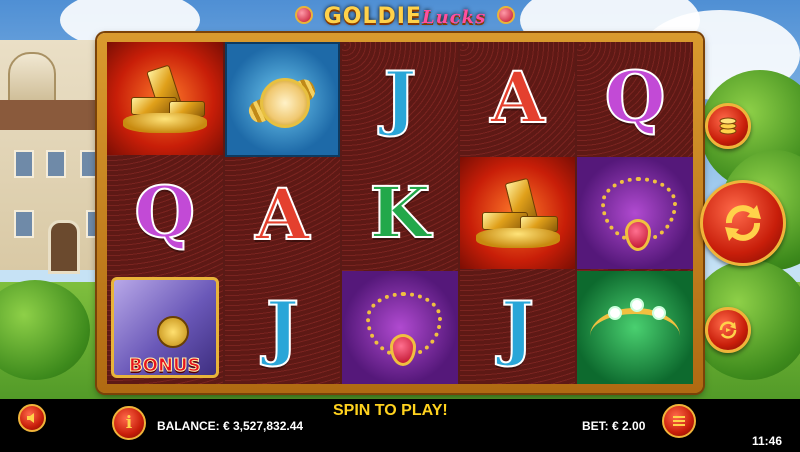  I want to click on symbol-gold-watch, so click(282, 100).